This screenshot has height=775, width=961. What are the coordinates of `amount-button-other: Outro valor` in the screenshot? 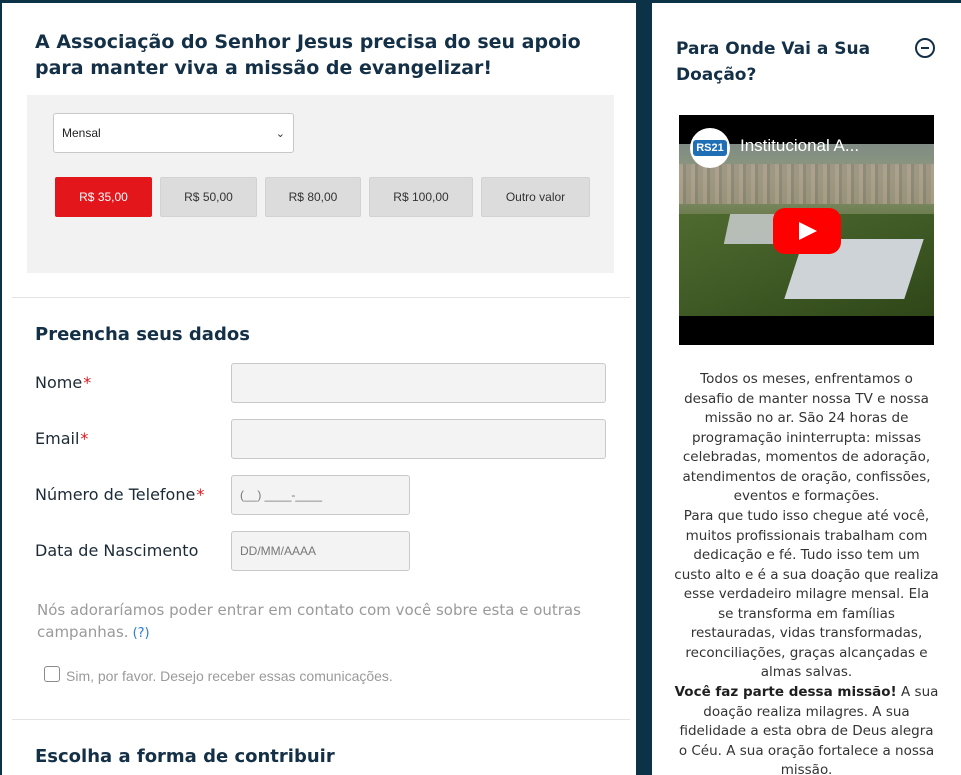 It's located at (535, 197).